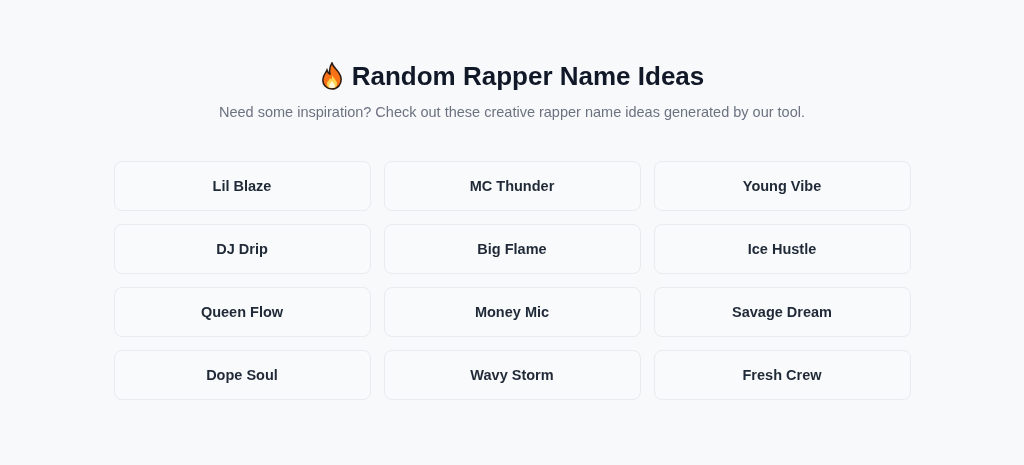 Image resolution: width=1024 pixels, height=465 pixels. I want to click on name-card: Fresh Crew, so click(782, 375).